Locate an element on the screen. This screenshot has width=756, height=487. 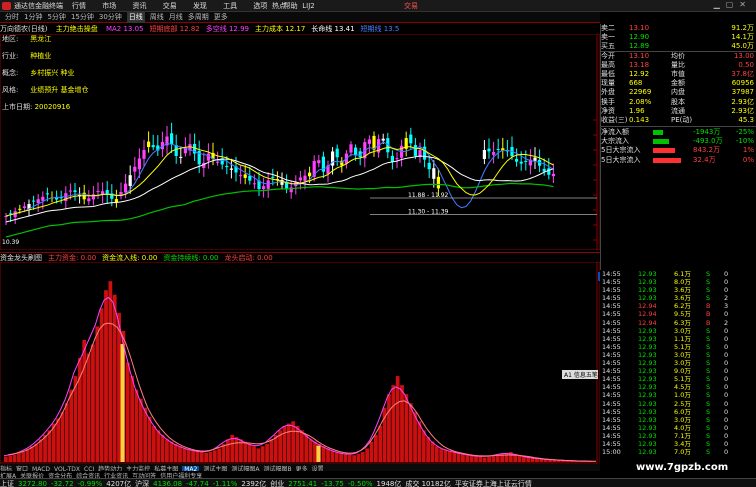
flow-value: 32.4万 is located at coordinates (704, 159).